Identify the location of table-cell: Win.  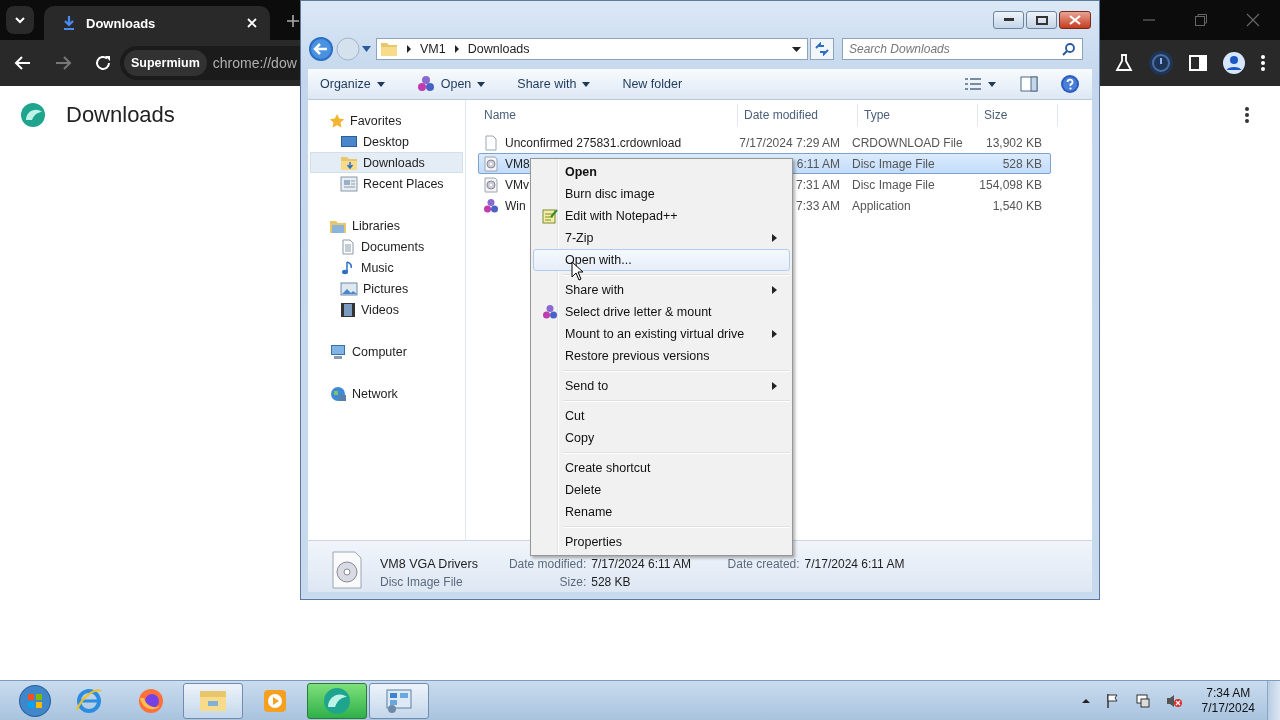
(515, 205).